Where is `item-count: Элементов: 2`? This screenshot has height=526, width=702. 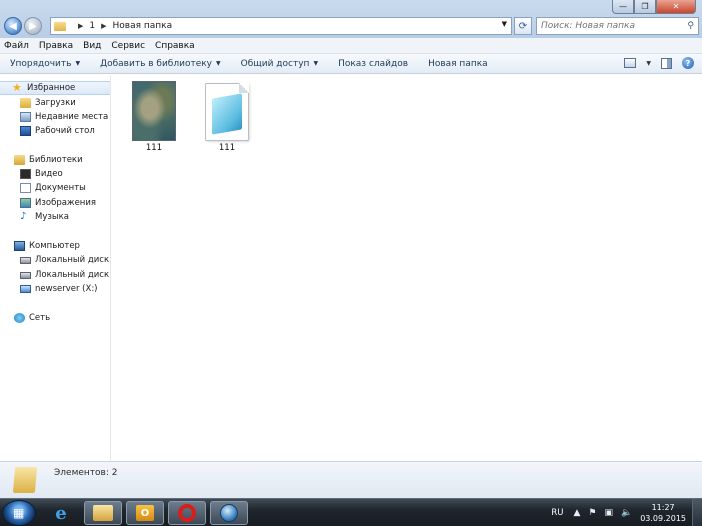
item-count: Элементов: 2 is located at coordinates (86, 473).